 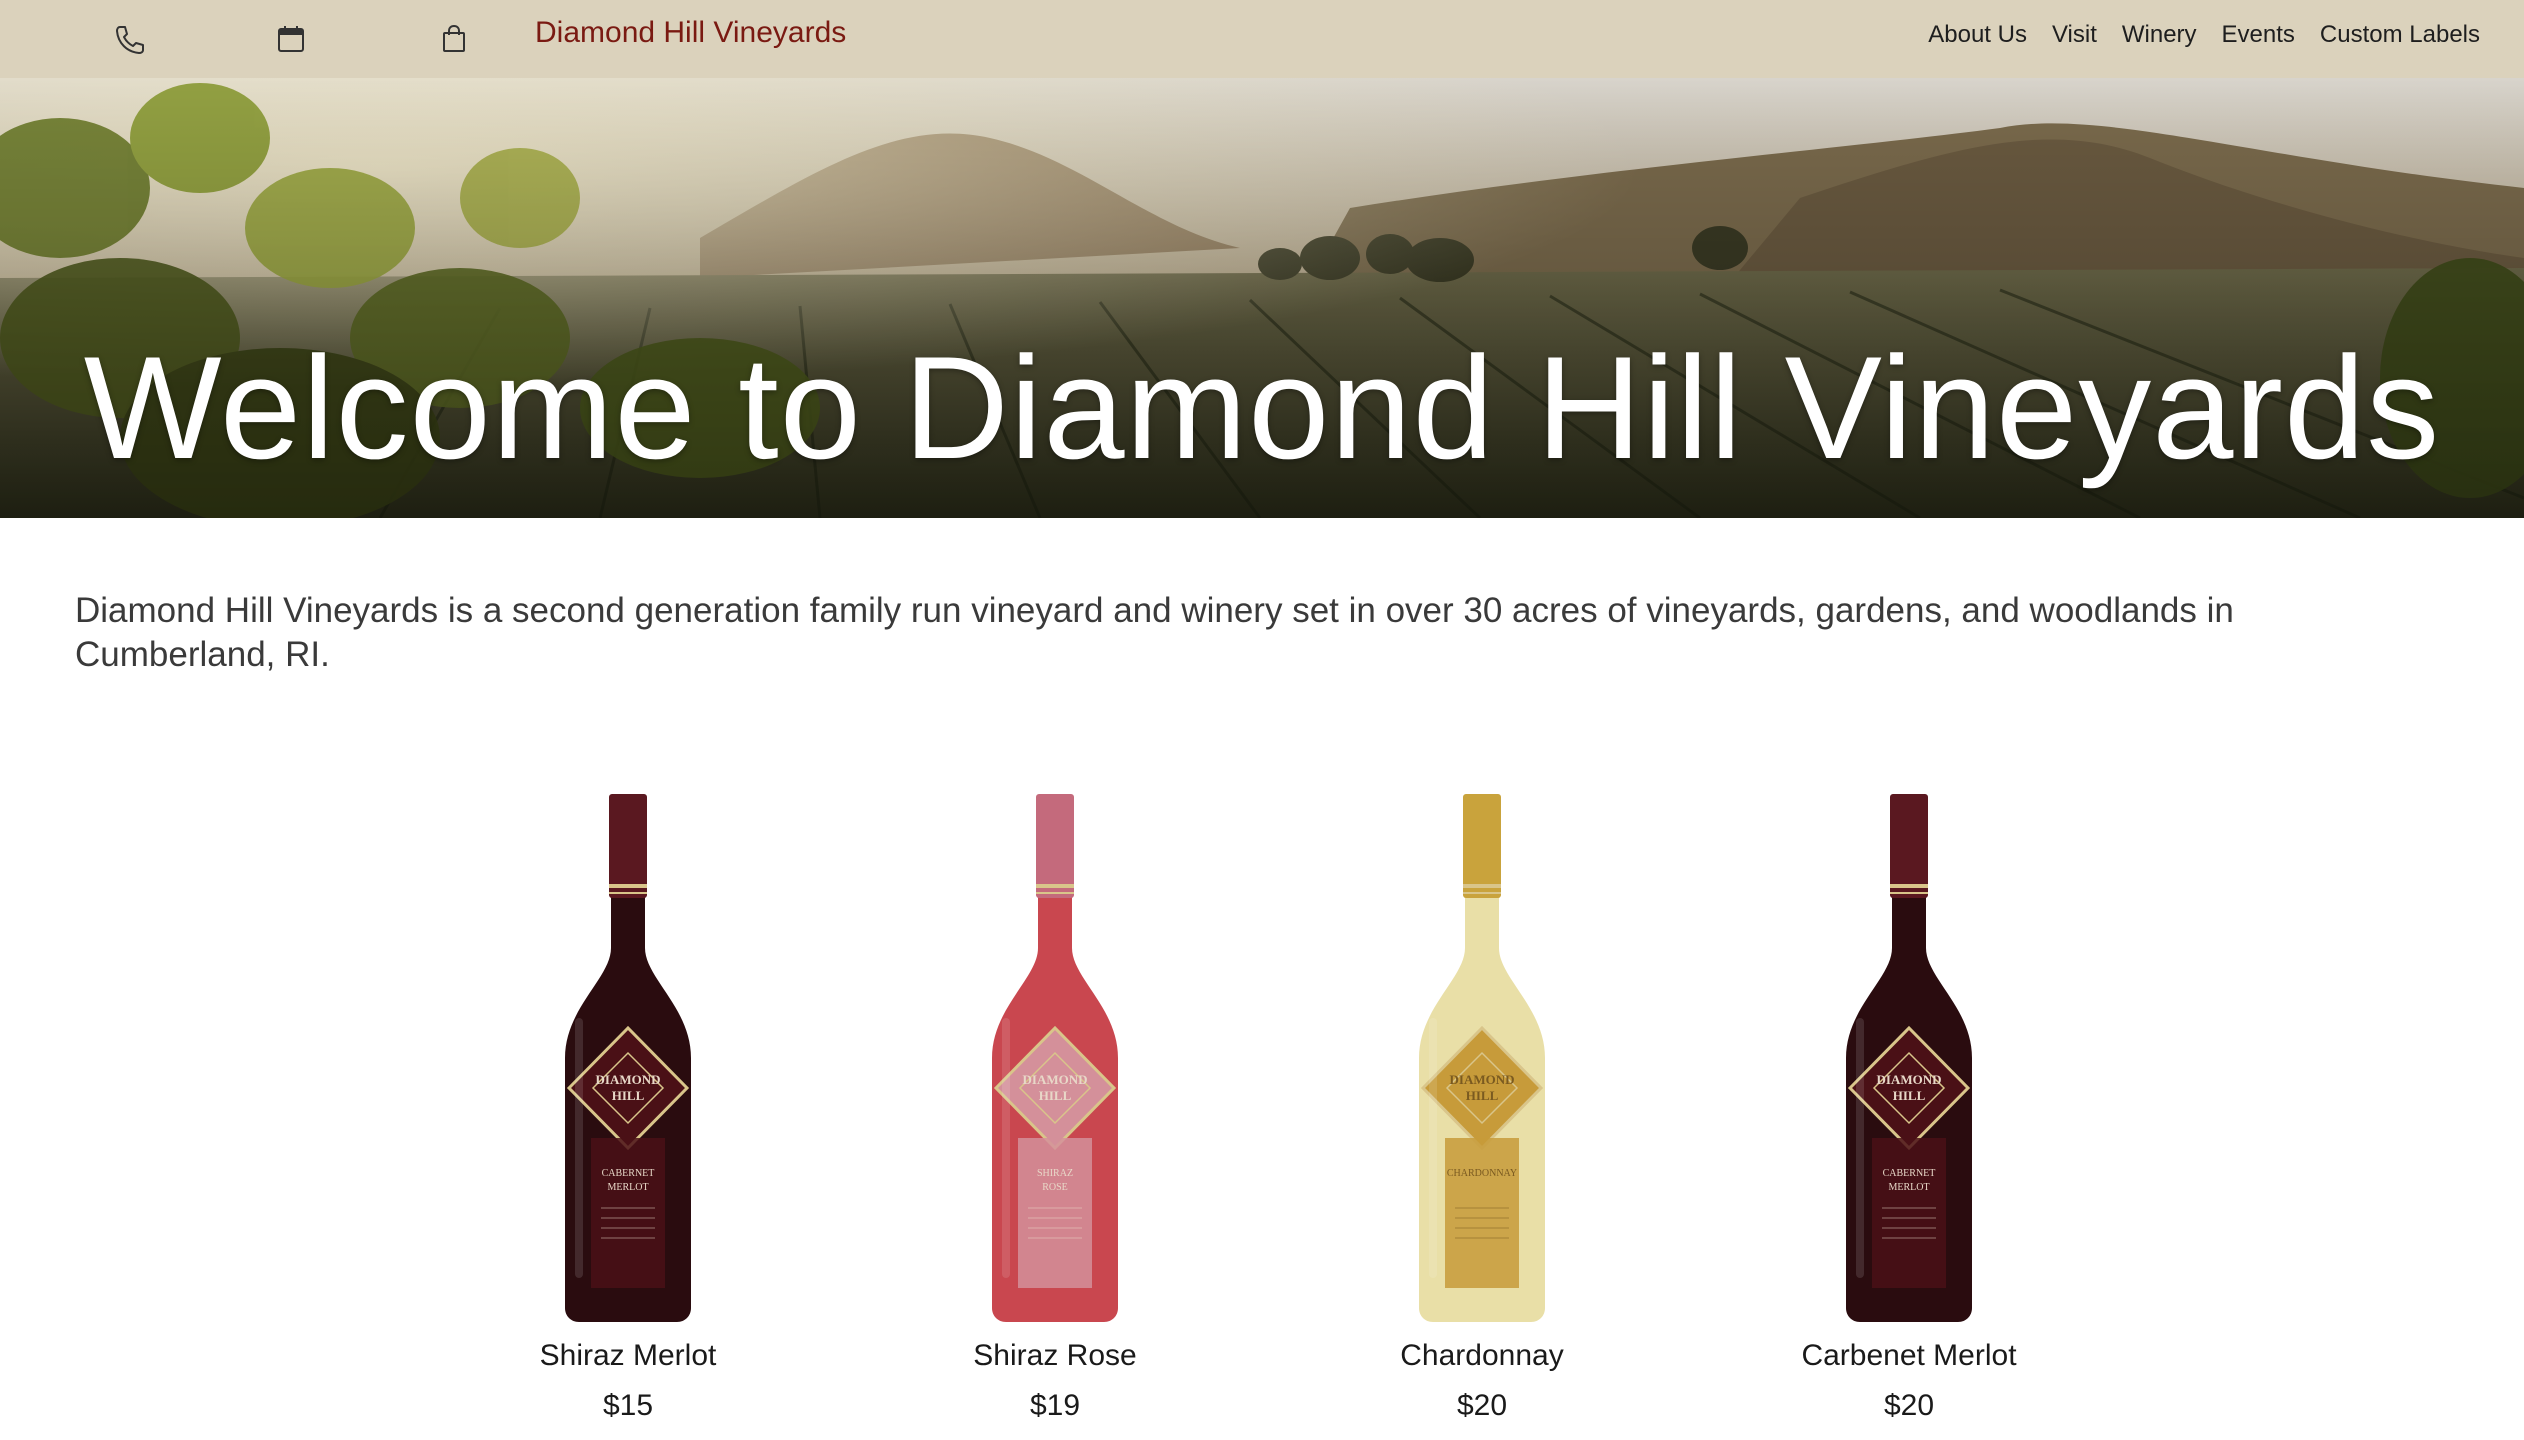 What do you see at coordinates (128, 39) in the screenshot?
I see `phone-icon` at bounding box center [128, 39].